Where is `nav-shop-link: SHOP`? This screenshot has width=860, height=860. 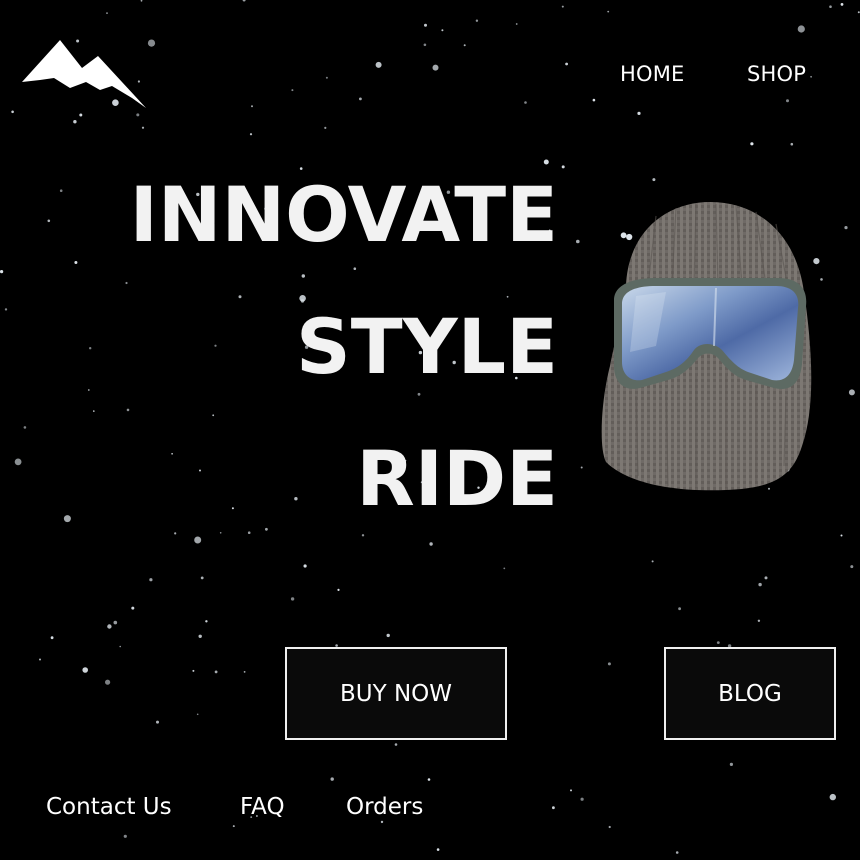 nav-shop-link: SHOP is located at coordinates (776, 74).